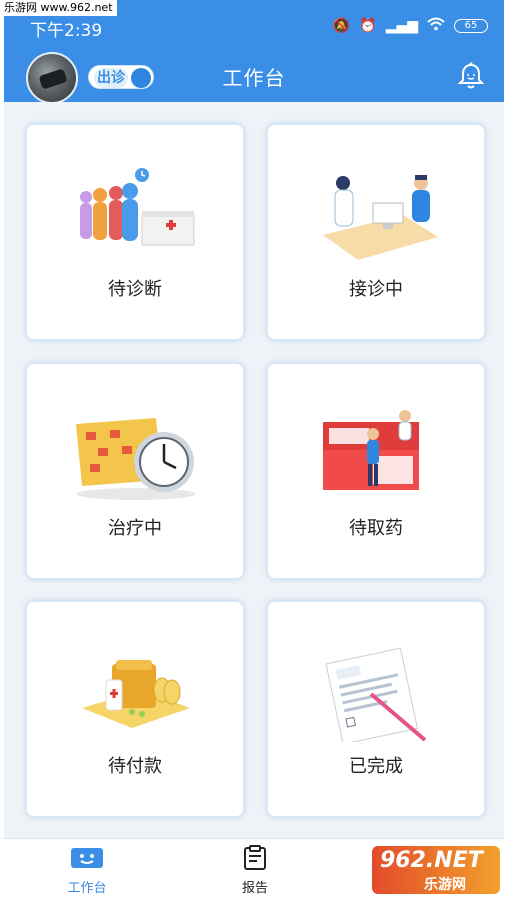 This screenshot has width=506, height=900. What do you see at coordinates (376, 766) in the screenshot?
I see `card-label: 已完成` at bounding box center [376, 766].